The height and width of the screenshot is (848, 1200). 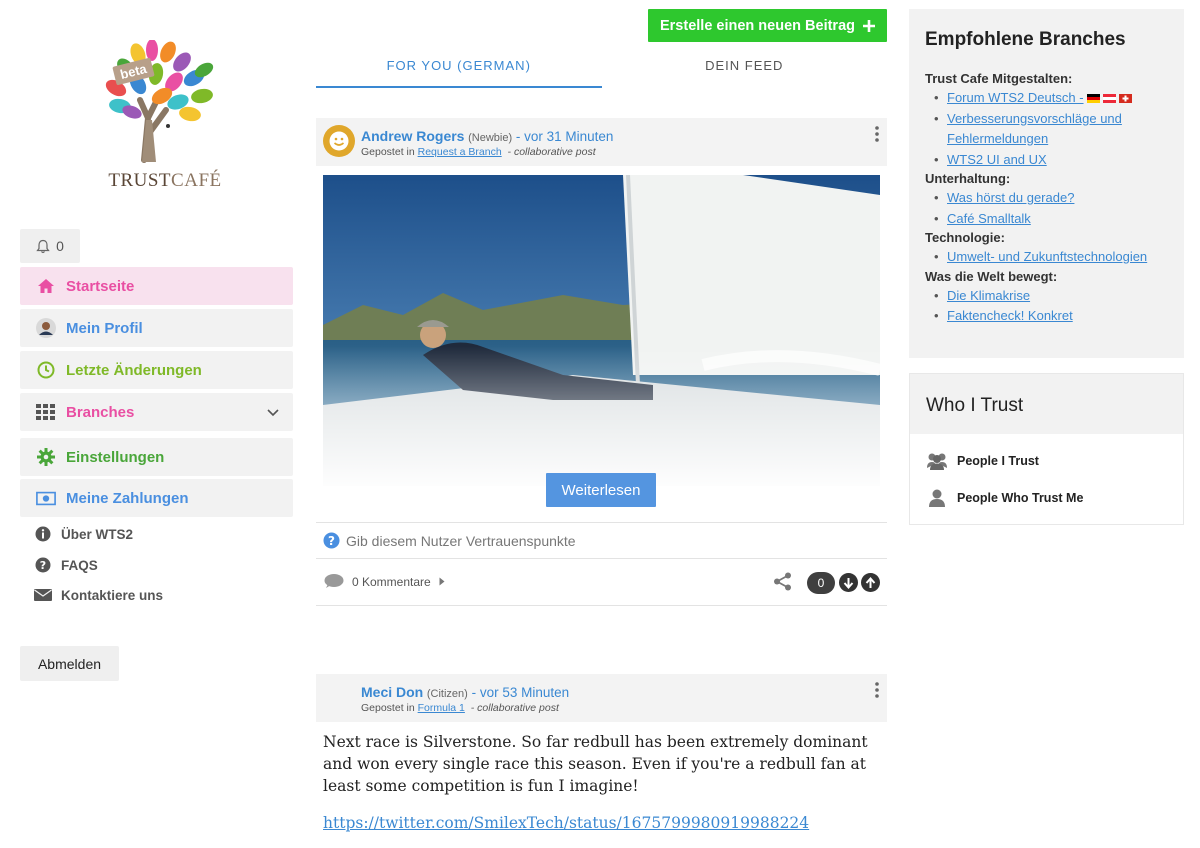 I want to click on logo-word-trust: TRUST, so click(x=140, y=180).